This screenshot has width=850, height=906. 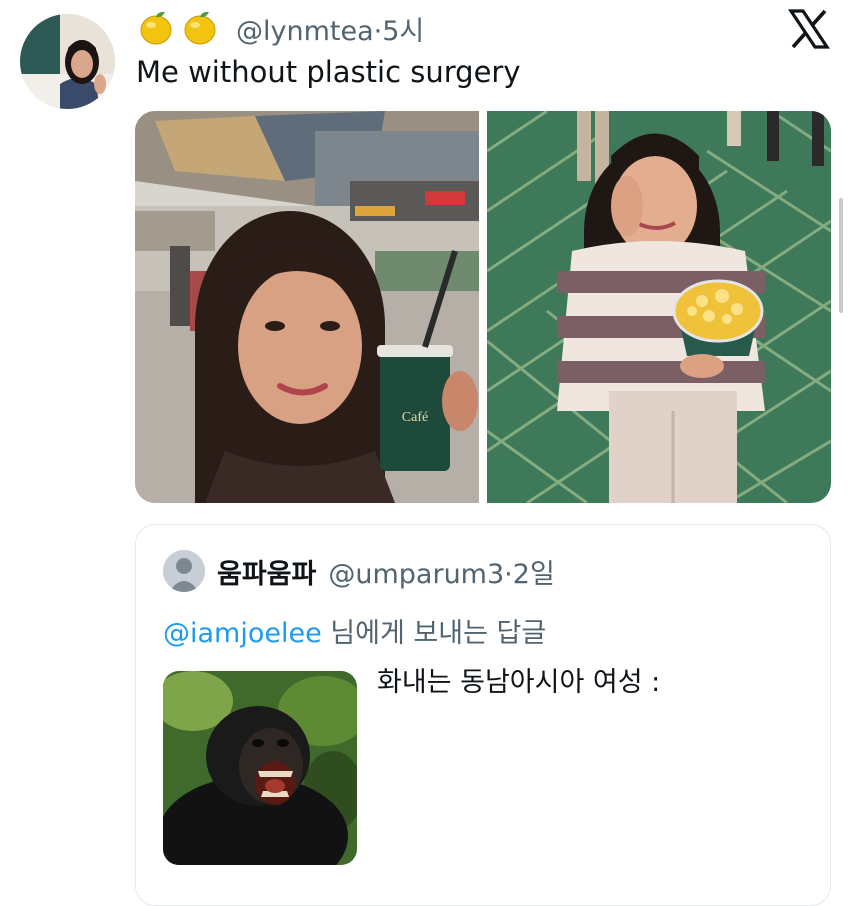 I want to click on author-avatar, so click(x=67, y=61).